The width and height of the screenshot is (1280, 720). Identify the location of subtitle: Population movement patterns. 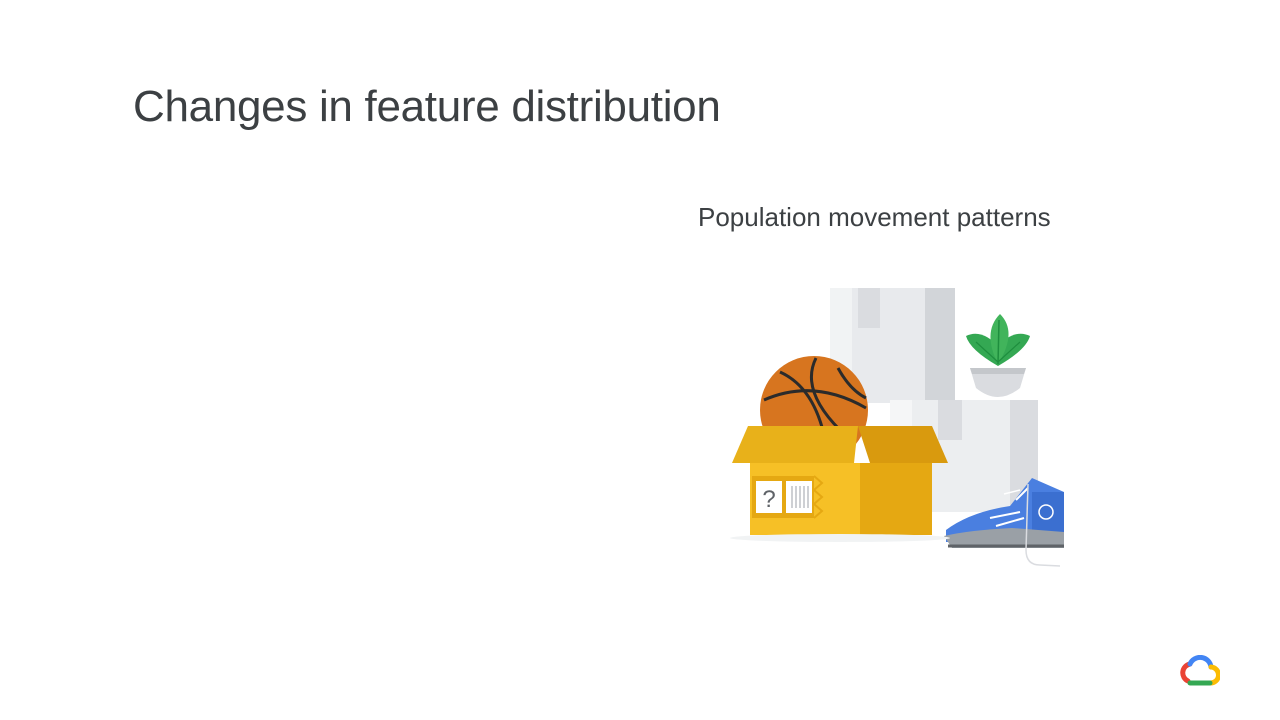
(874, 217).